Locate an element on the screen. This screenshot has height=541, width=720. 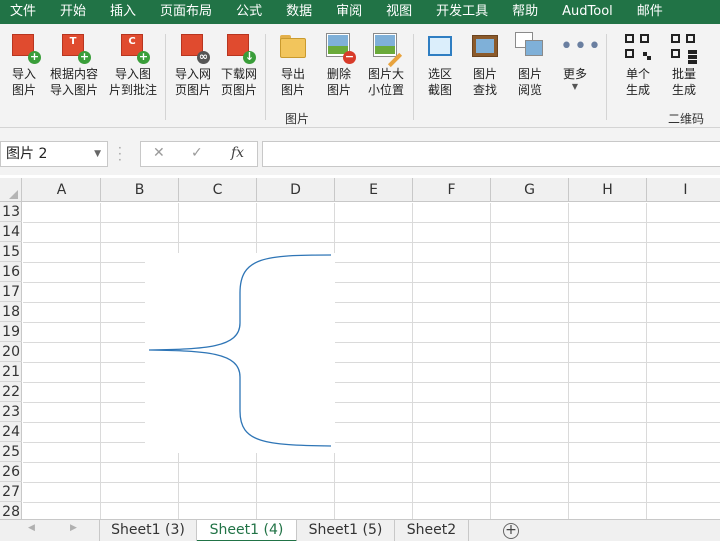
import-by-content-icon-letter: T is located at coordinates (73, 41).